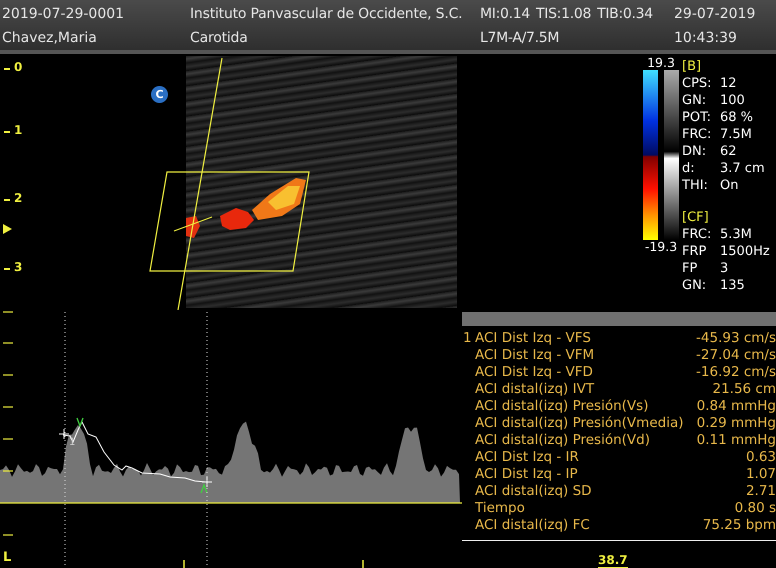 This screenshot has width=776, height=568. I want to click on parameter-label: d:, so click(689, 168).